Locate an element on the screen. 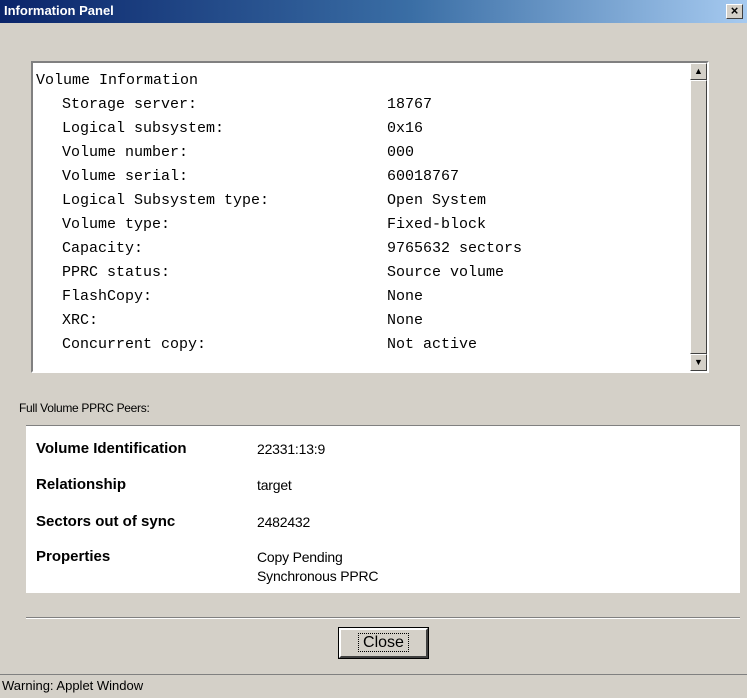 This screenshot has height=698, width=747. peer-label: Sectors out of sync is located at coordinates (106, 521).